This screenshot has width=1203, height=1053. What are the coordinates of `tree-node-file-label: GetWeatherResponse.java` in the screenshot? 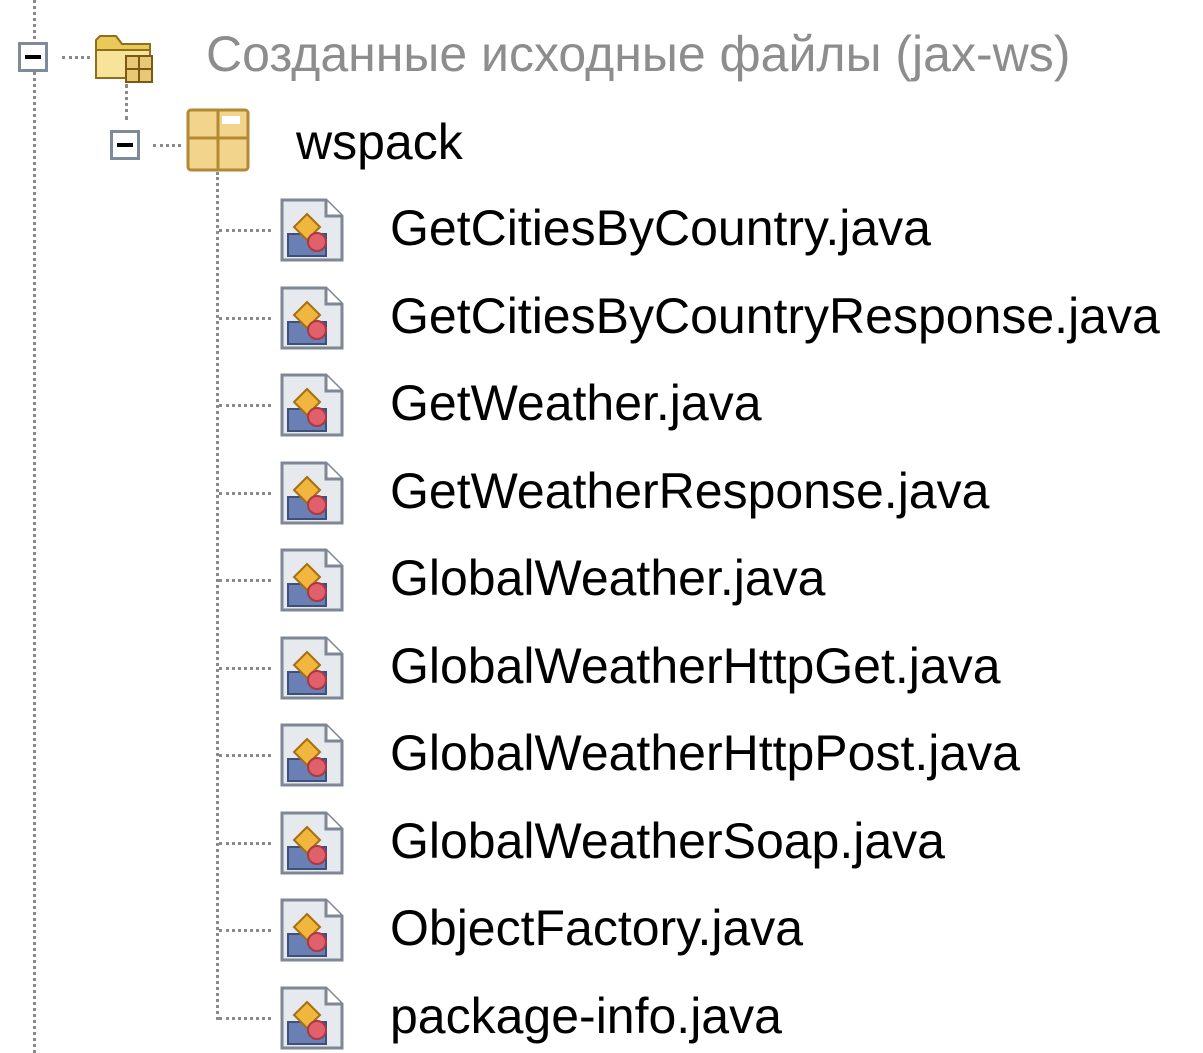 It's located at (689, 491).